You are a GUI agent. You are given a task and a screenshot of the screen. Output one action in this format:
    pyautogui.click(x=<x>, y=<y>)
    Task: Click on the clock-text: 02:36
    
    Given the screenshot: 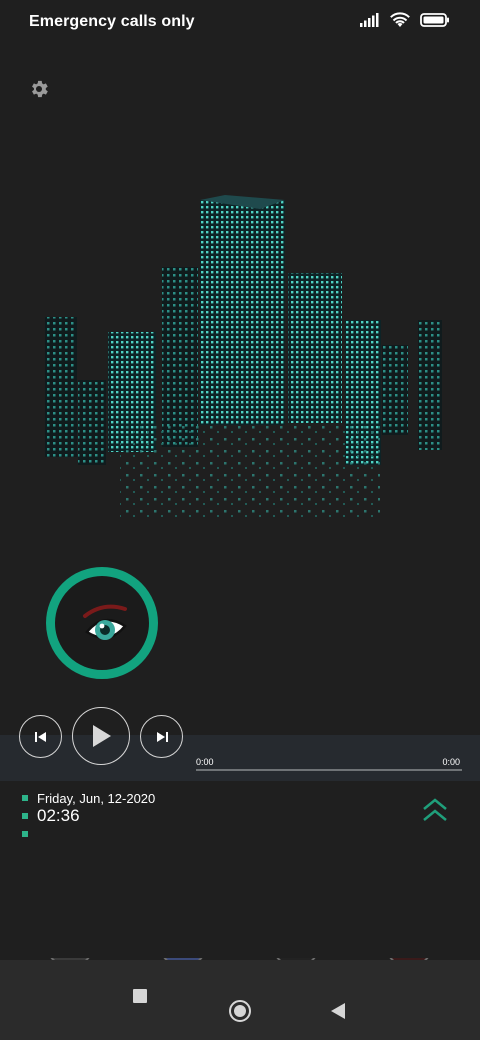 What is the action you would take?
    pyautogui.click(x=58, y=815)
    